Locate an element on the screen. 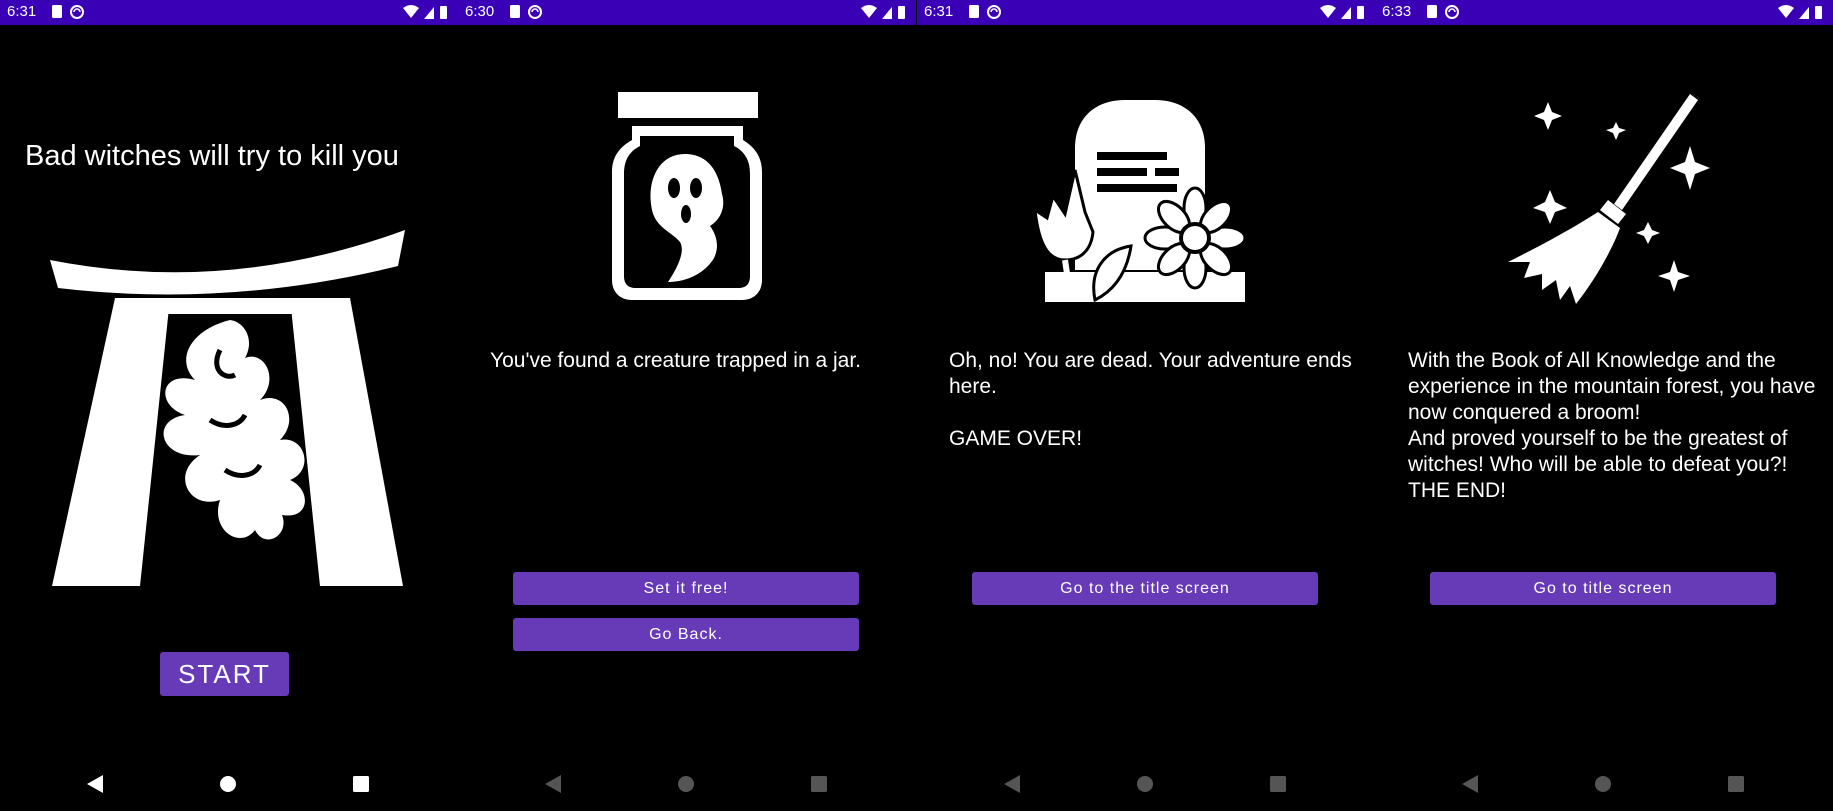 The width and height of the screenshot is (1833, 811). title-screen-button: Go to the title screen is located at coordinates (1145, 588).